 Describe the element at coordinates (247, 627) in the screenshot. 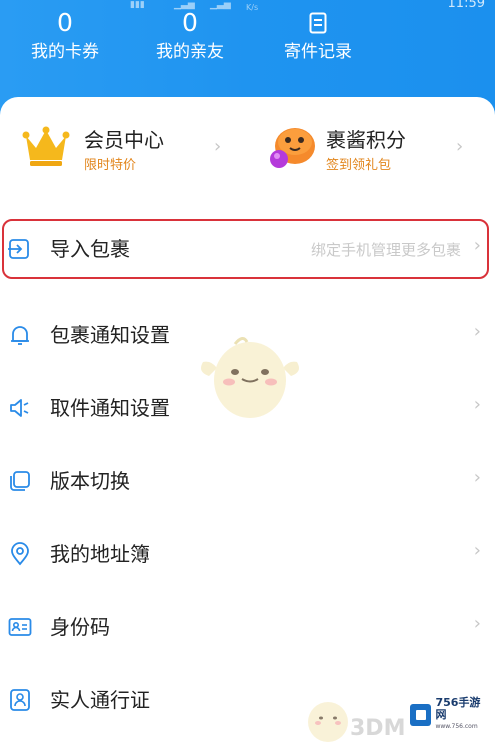

I see `menu-item-id-code: 身份码 ›` at that location.